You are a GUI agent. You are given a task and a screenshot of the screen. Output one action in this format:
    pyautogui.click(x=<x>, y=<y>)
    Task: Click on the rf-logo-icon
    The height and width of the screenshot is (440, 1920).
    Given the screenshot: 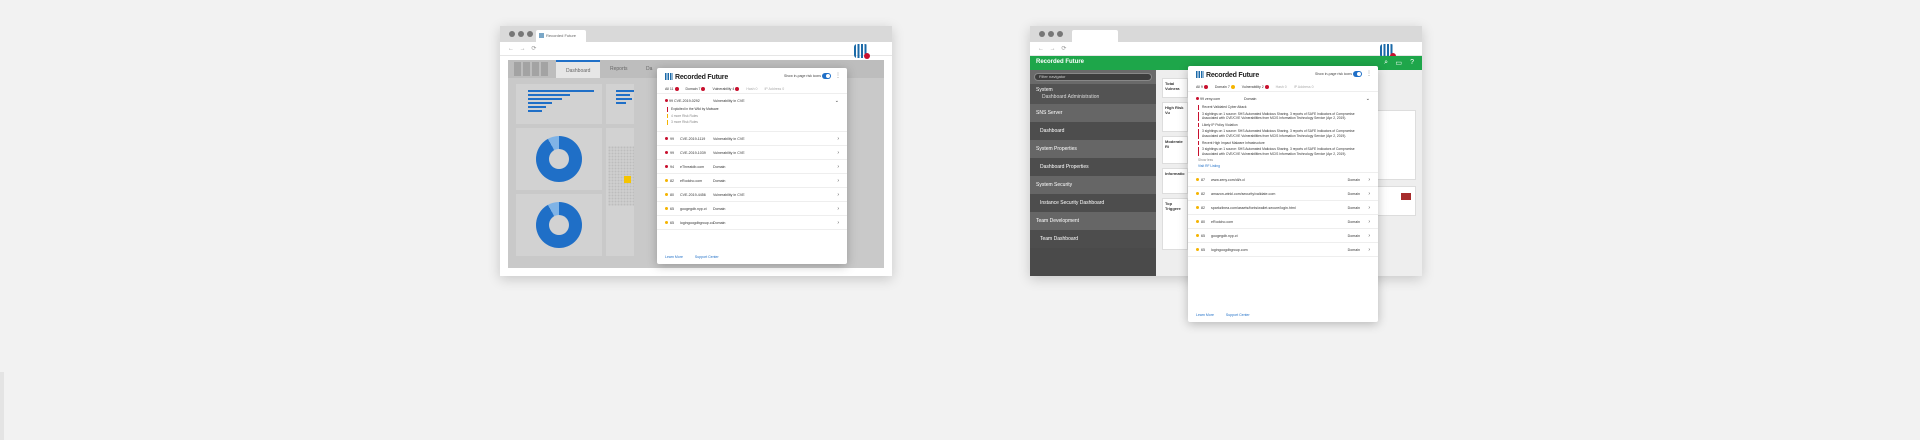 What is the action you would take?
    pyautogui.click(x=669, y=76)
    